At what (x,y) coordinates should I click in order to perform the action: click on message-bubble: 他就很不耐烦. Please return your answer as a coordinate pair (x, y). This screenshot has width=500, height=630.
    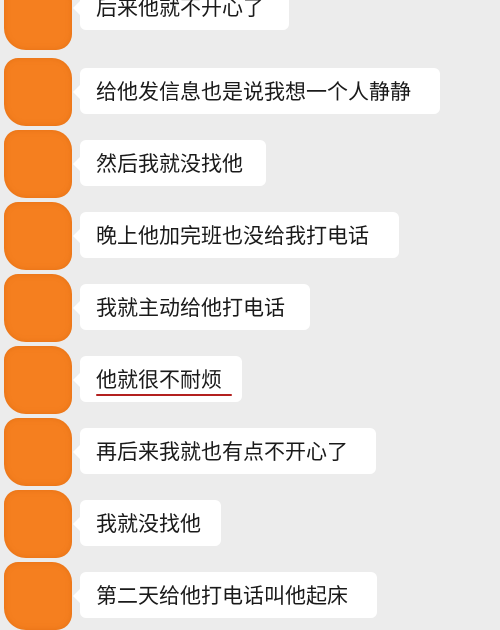
    Looking at the image, I should click on (157, 379).